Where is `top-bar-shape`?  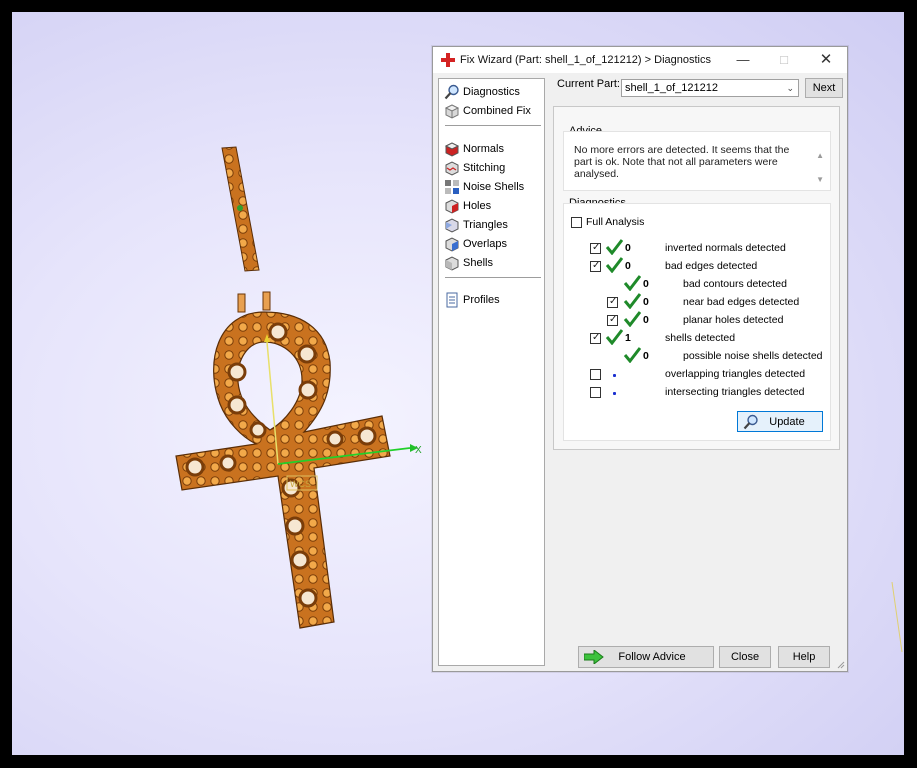 top-bar-shape is located at coordinates (240, 209).